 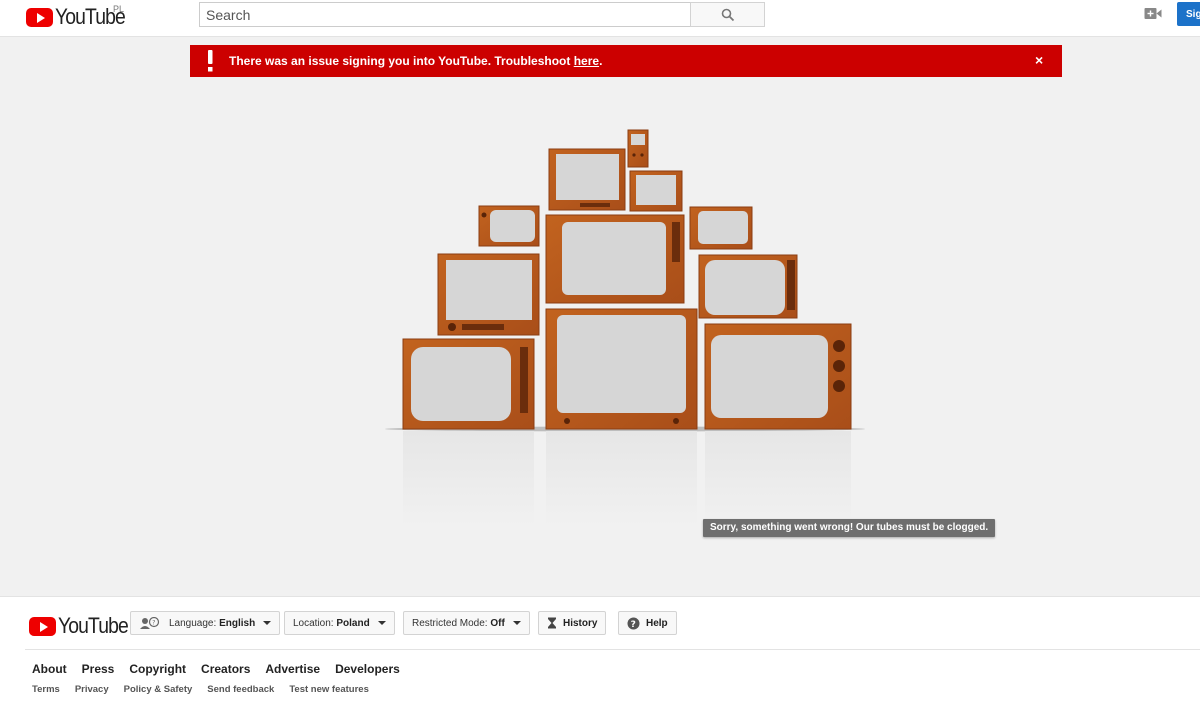 I want to click on footer-link-copyright: Copyright, so click(x=157, y=669).